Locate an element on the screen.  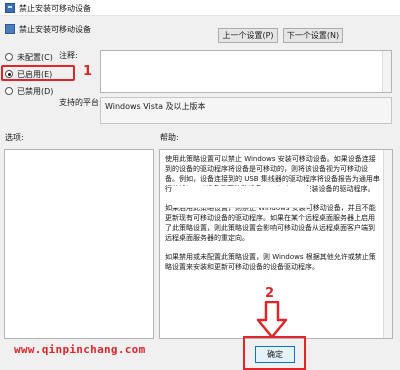
previous-setting-button: 上一个设置(P) is located at coordinates (248, 35).